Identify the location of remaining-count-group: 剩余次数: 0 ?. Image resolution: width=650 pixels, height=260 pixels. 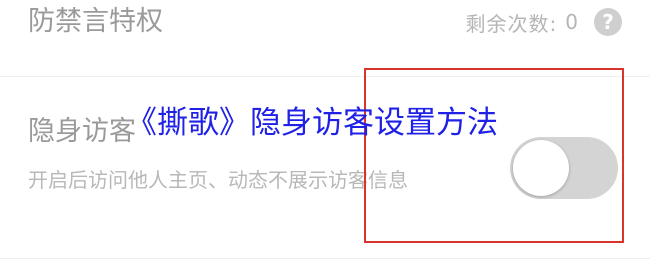
(544, 22).